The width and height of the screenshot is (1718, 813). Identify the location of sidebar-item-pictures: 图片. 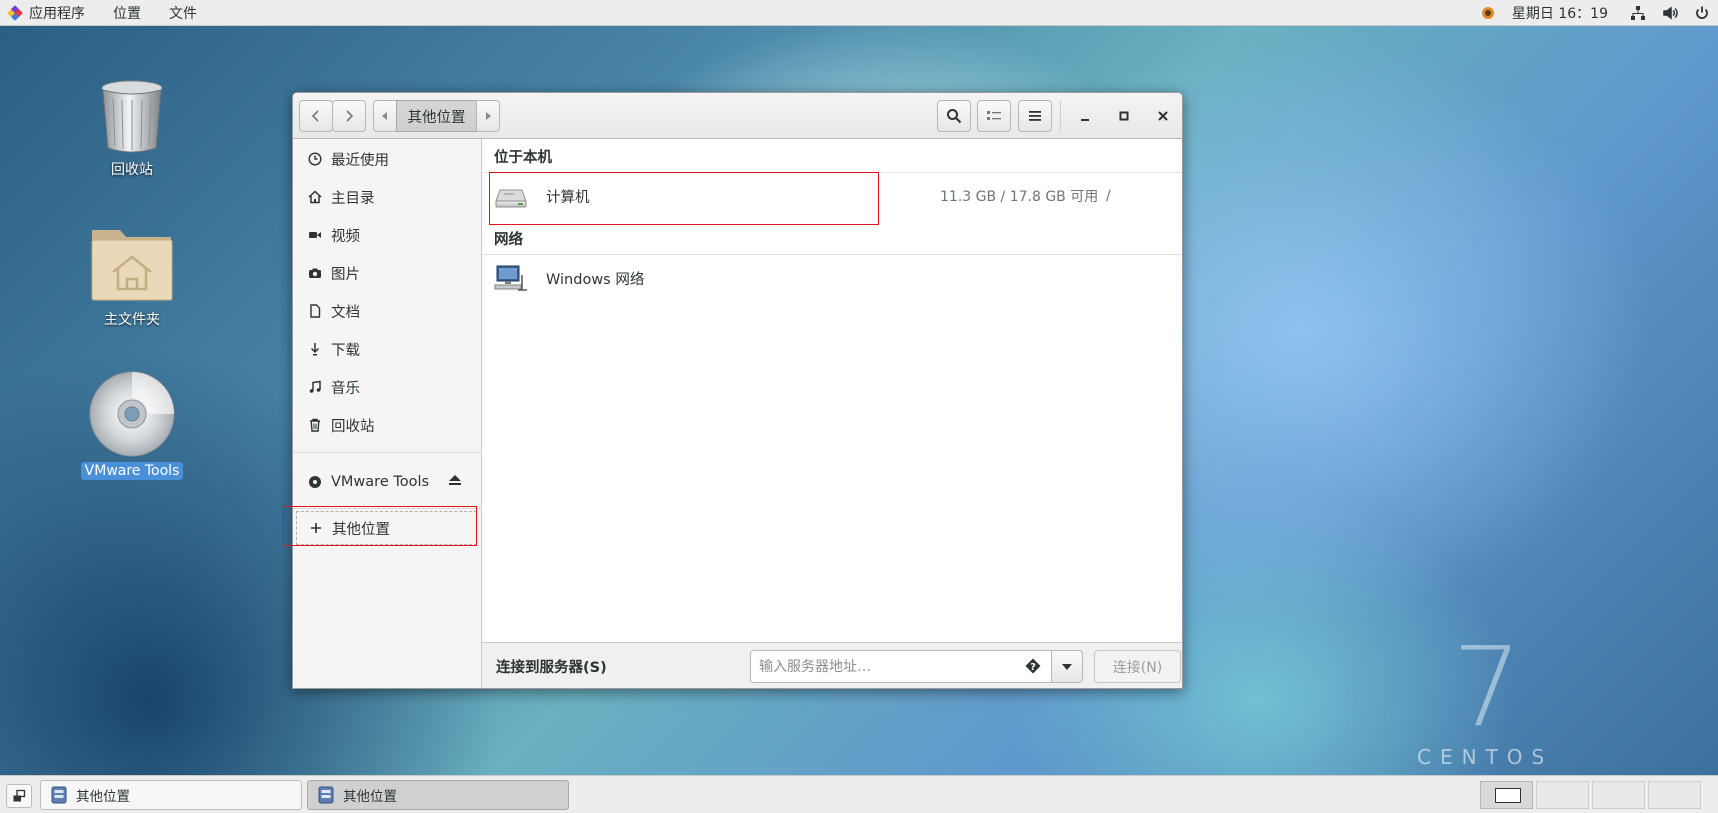
(387, 273).